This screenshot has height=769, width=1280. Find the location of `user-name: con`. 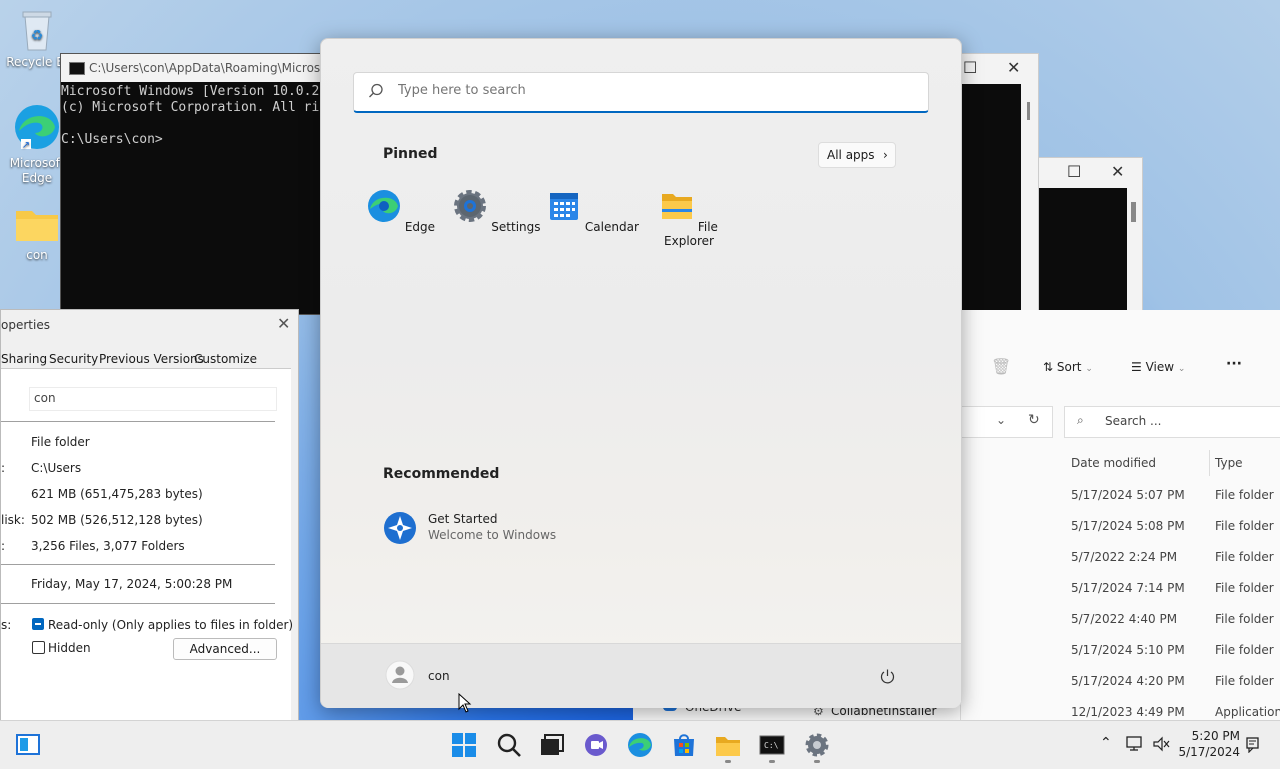

user-name: con is located at coordinates (439, 676).